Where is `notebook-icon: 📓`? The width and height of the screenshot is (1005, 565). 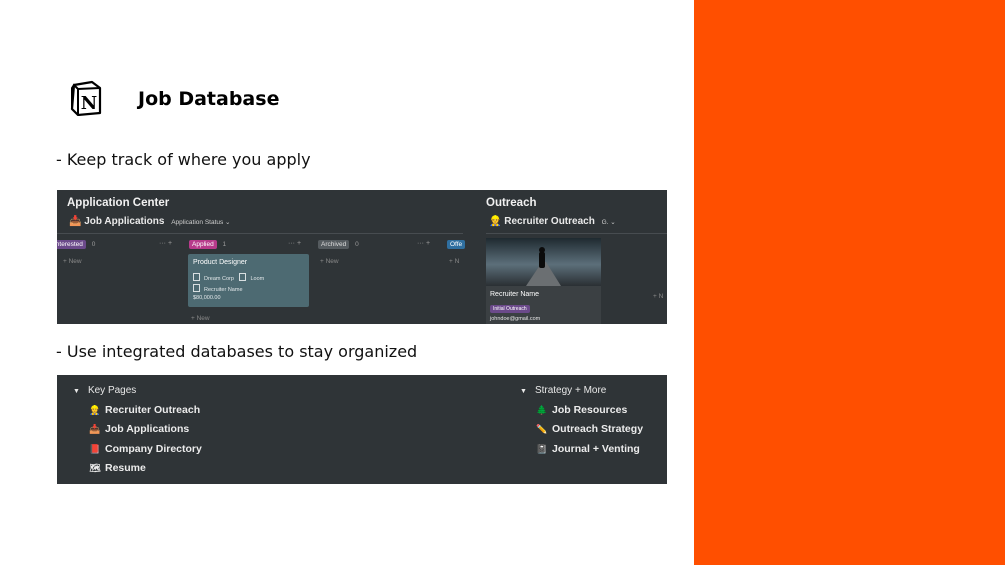 notebook-icon: 📓 is located at coordinates (542, 449).